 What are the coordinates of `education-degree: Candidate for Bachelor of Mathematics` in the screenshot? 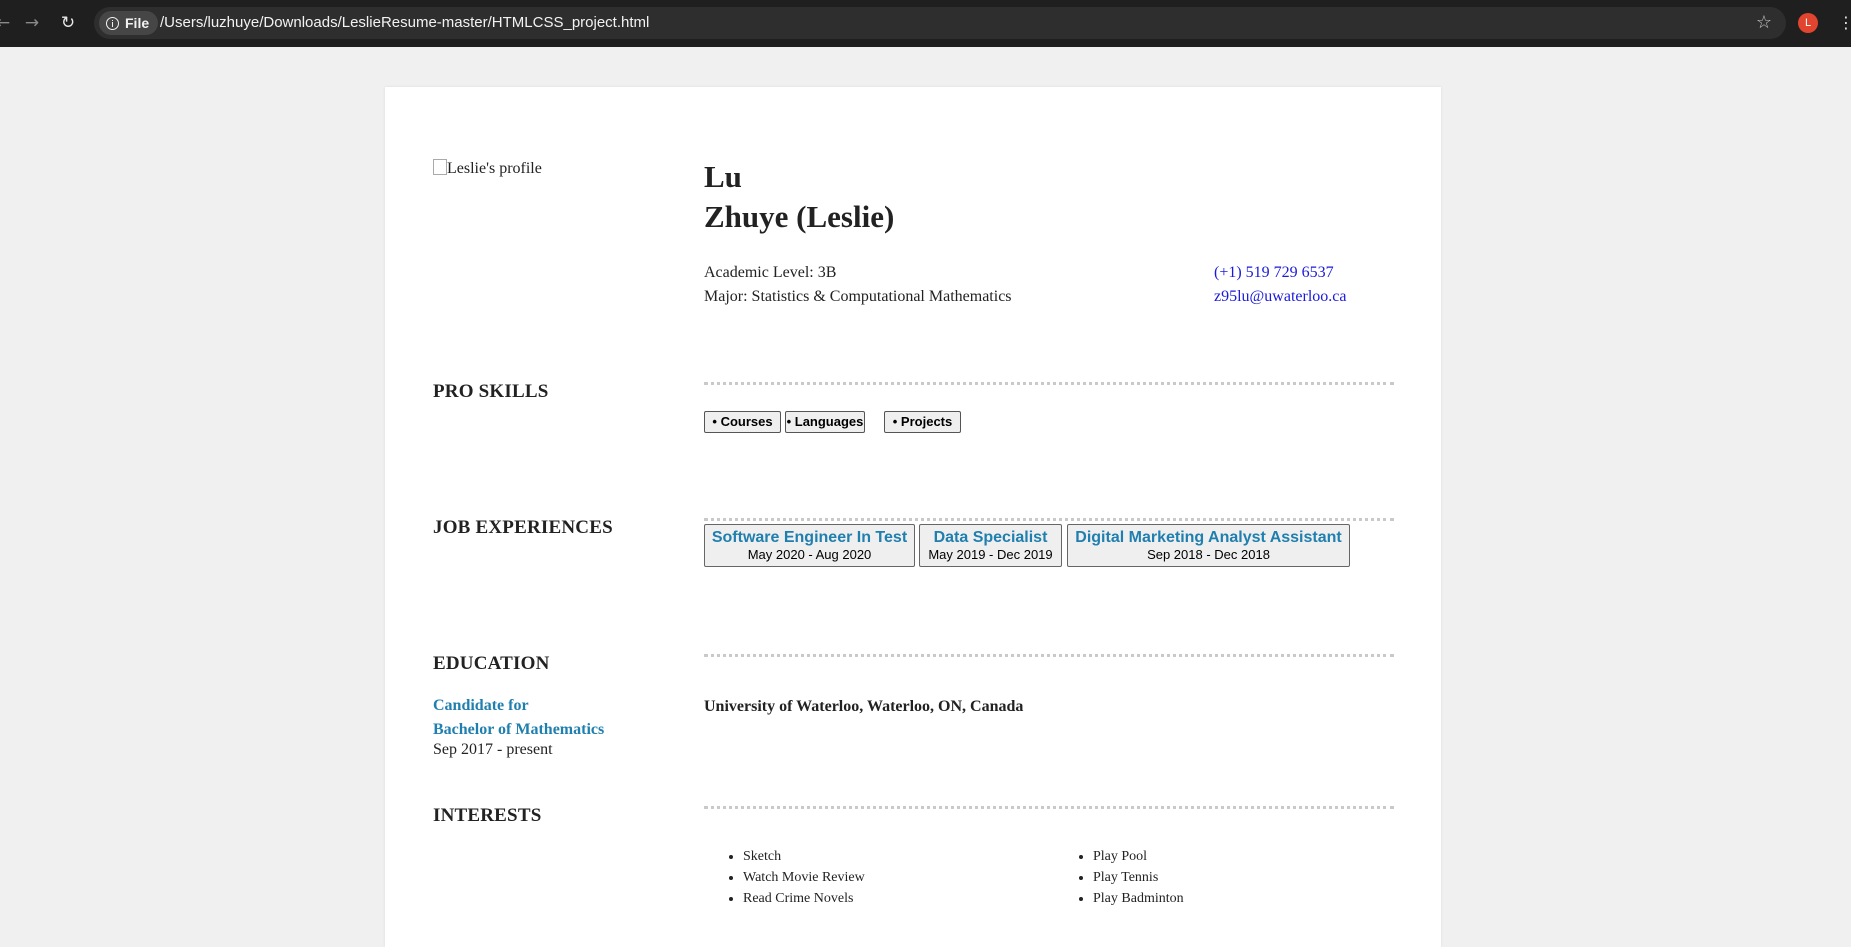 It's located at (518, 718).